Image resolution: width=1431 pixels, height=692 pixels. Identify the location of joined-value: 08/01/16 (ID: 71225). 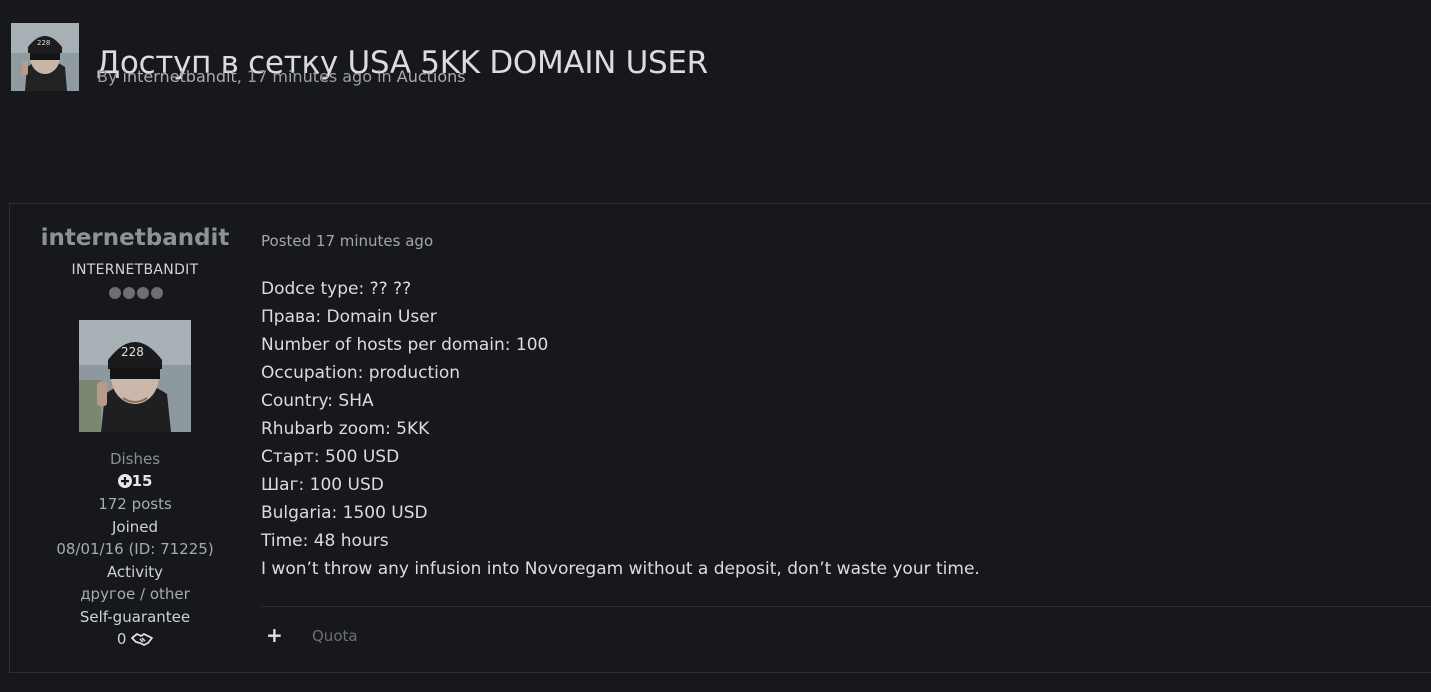
(135, 549).